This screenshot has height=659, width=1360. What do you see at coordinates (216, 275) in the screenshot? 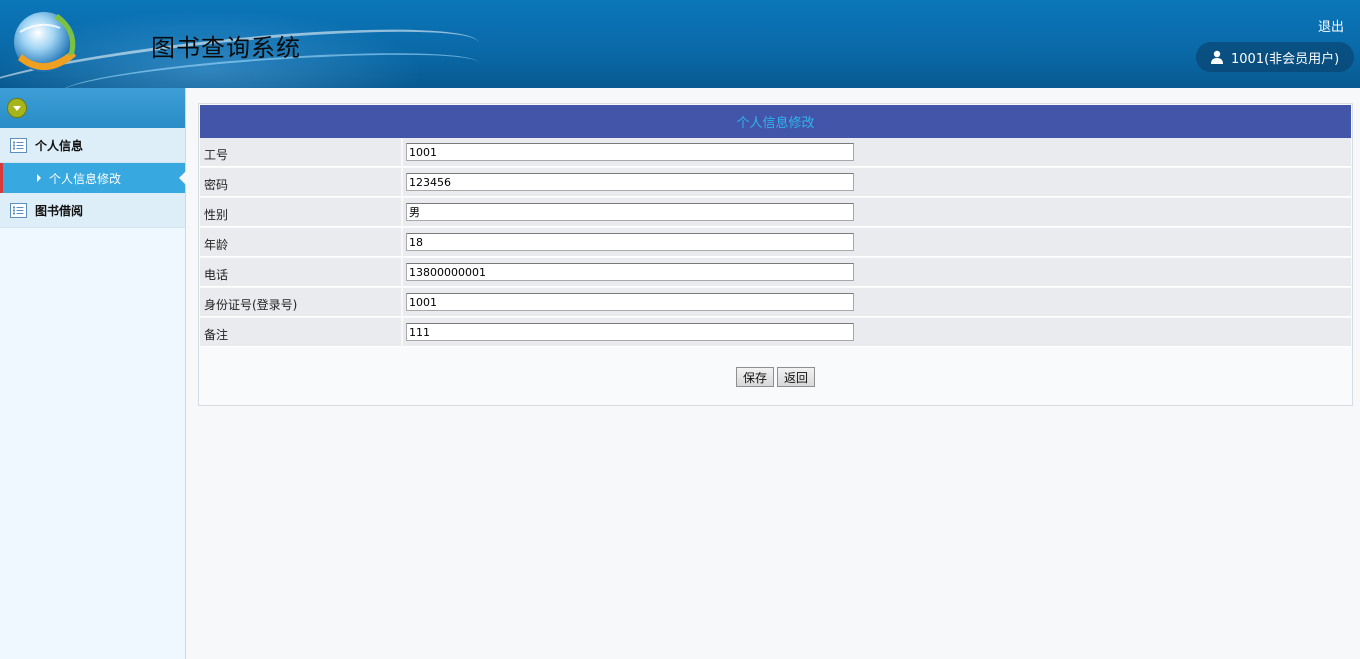
I see `field-label: 电话` at bounding box center [216, 275].